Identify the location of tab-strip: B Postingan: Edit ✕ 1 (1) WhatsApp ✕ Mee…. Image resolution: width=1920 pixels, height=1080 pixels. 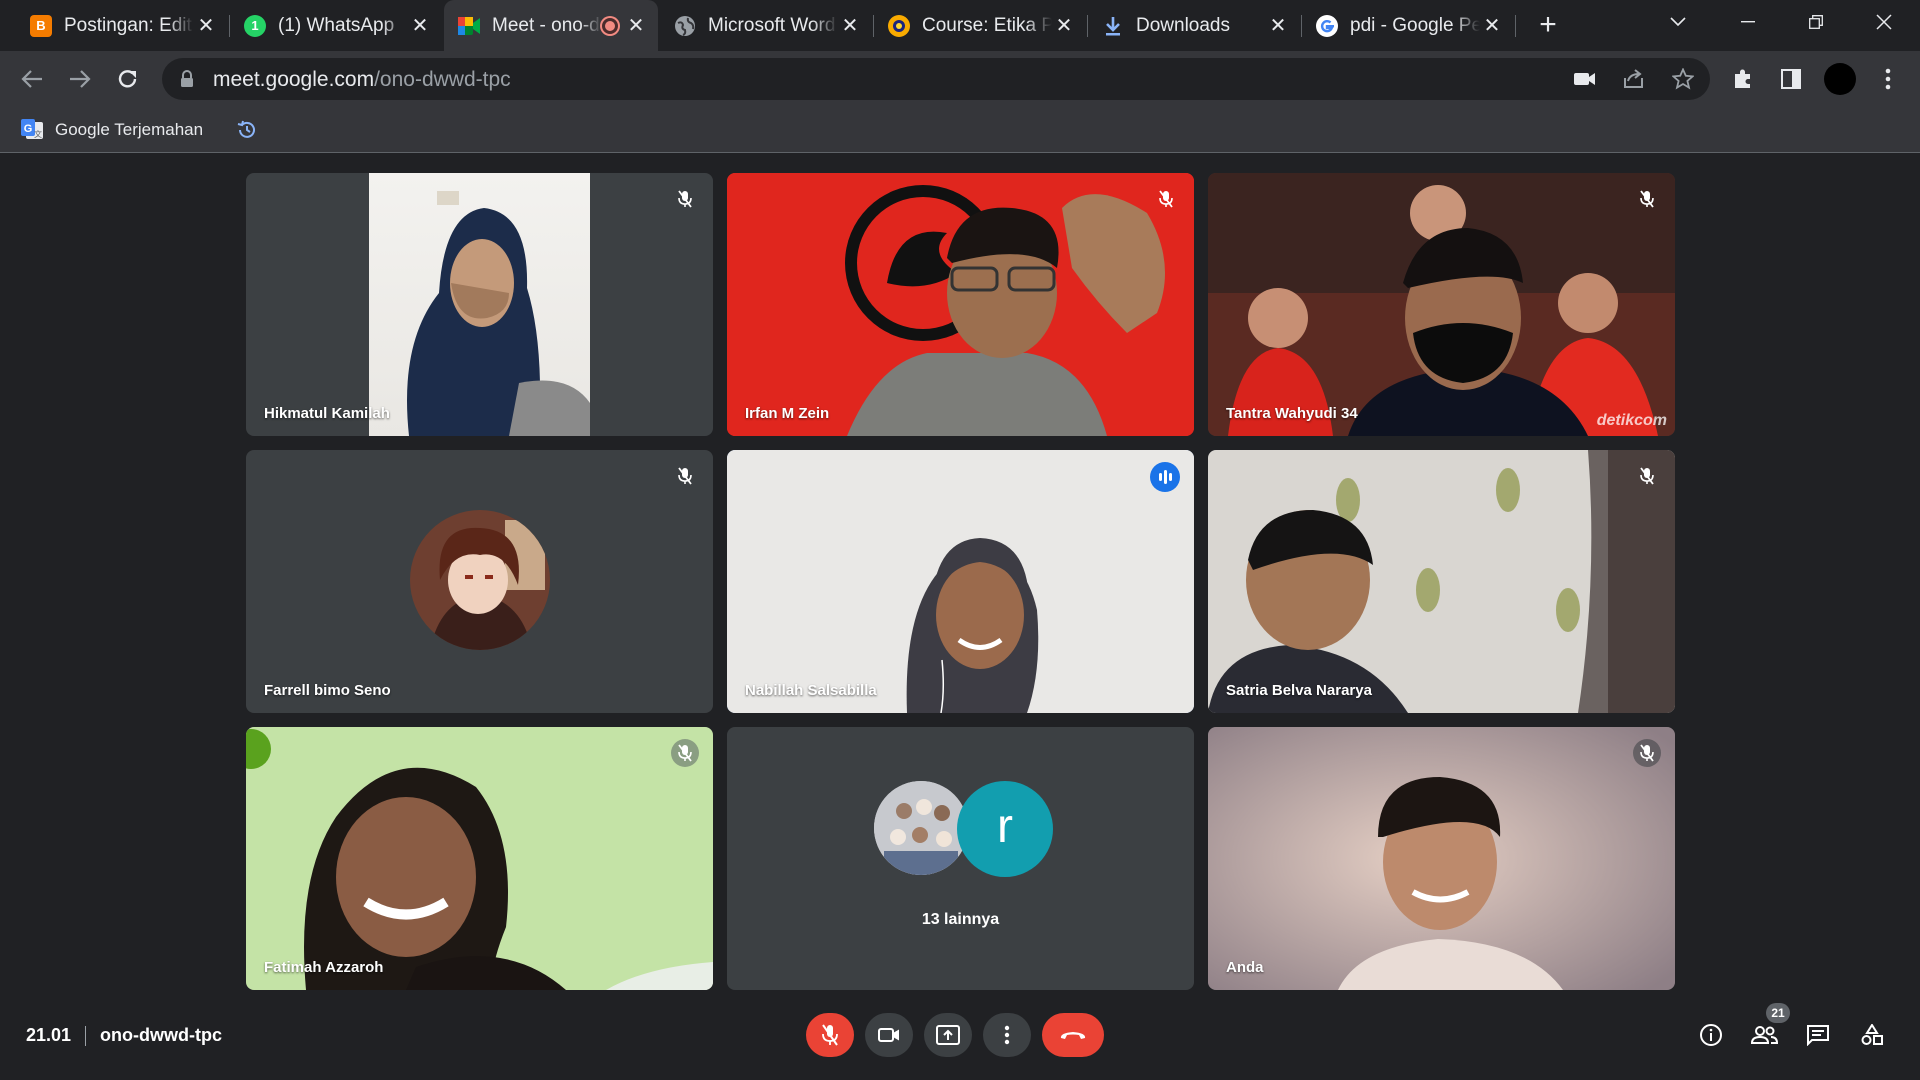
(960, 25).